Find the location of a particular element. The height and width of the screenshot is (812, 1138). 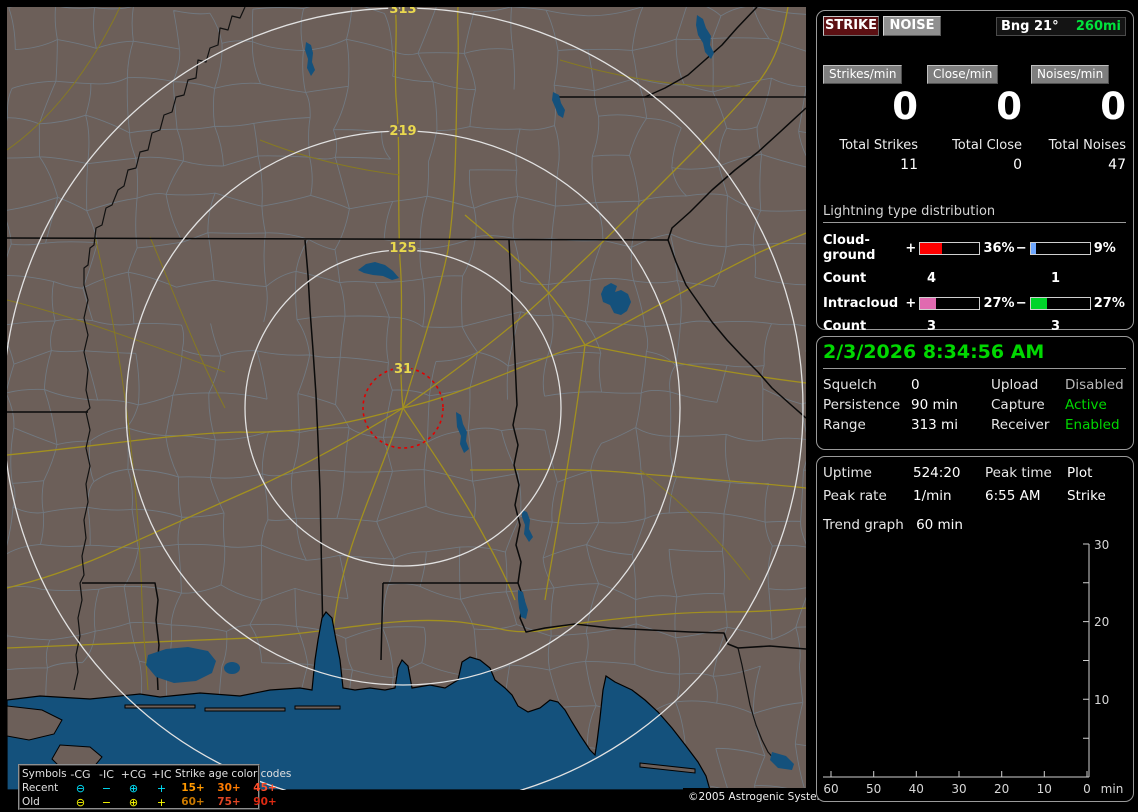

legend-col-neg-ic: -IC is located at coordinates (106, 774).